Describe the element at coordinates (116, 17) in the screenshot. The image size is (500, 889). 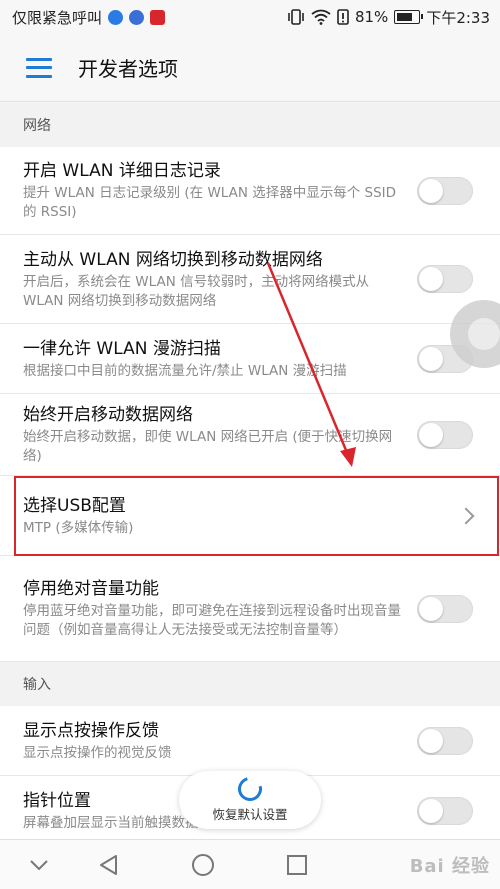
I see `paw-icon` at that location.